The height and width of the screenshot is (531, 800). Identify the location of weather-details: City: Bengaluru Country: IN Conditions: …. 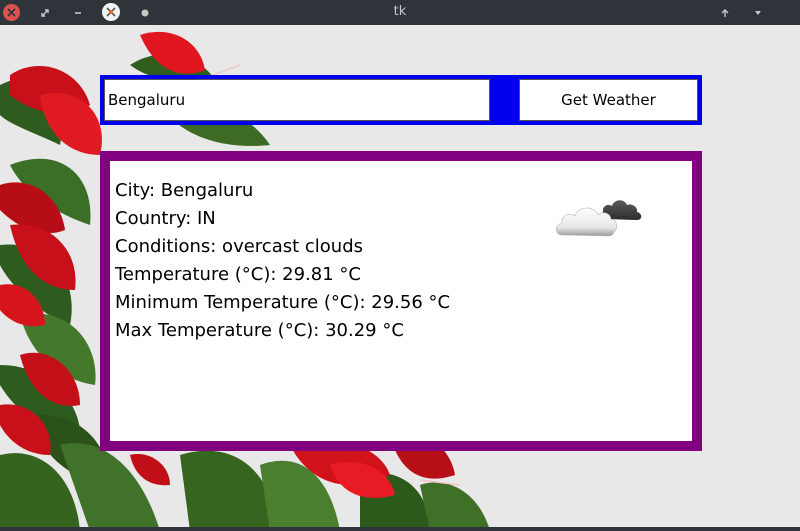
(282, 261).